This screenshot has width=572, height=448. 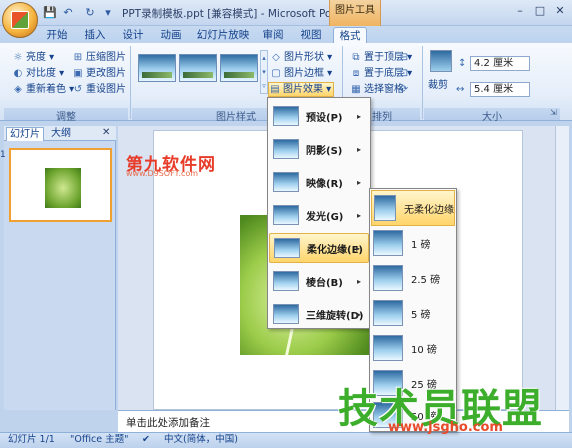 I want to click on crop-icon, so click(x=441, y=61).